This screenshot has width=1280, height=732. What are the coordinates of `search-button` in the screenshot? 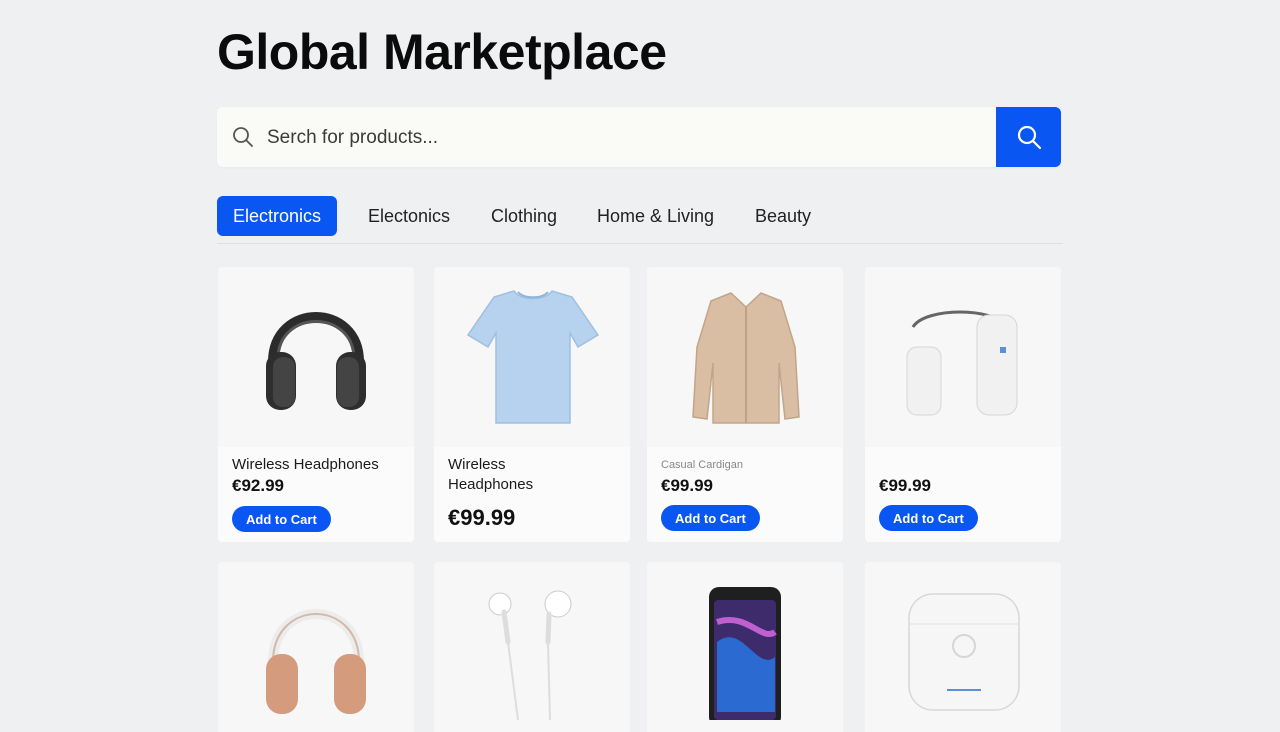 It's located at (1028, 137).